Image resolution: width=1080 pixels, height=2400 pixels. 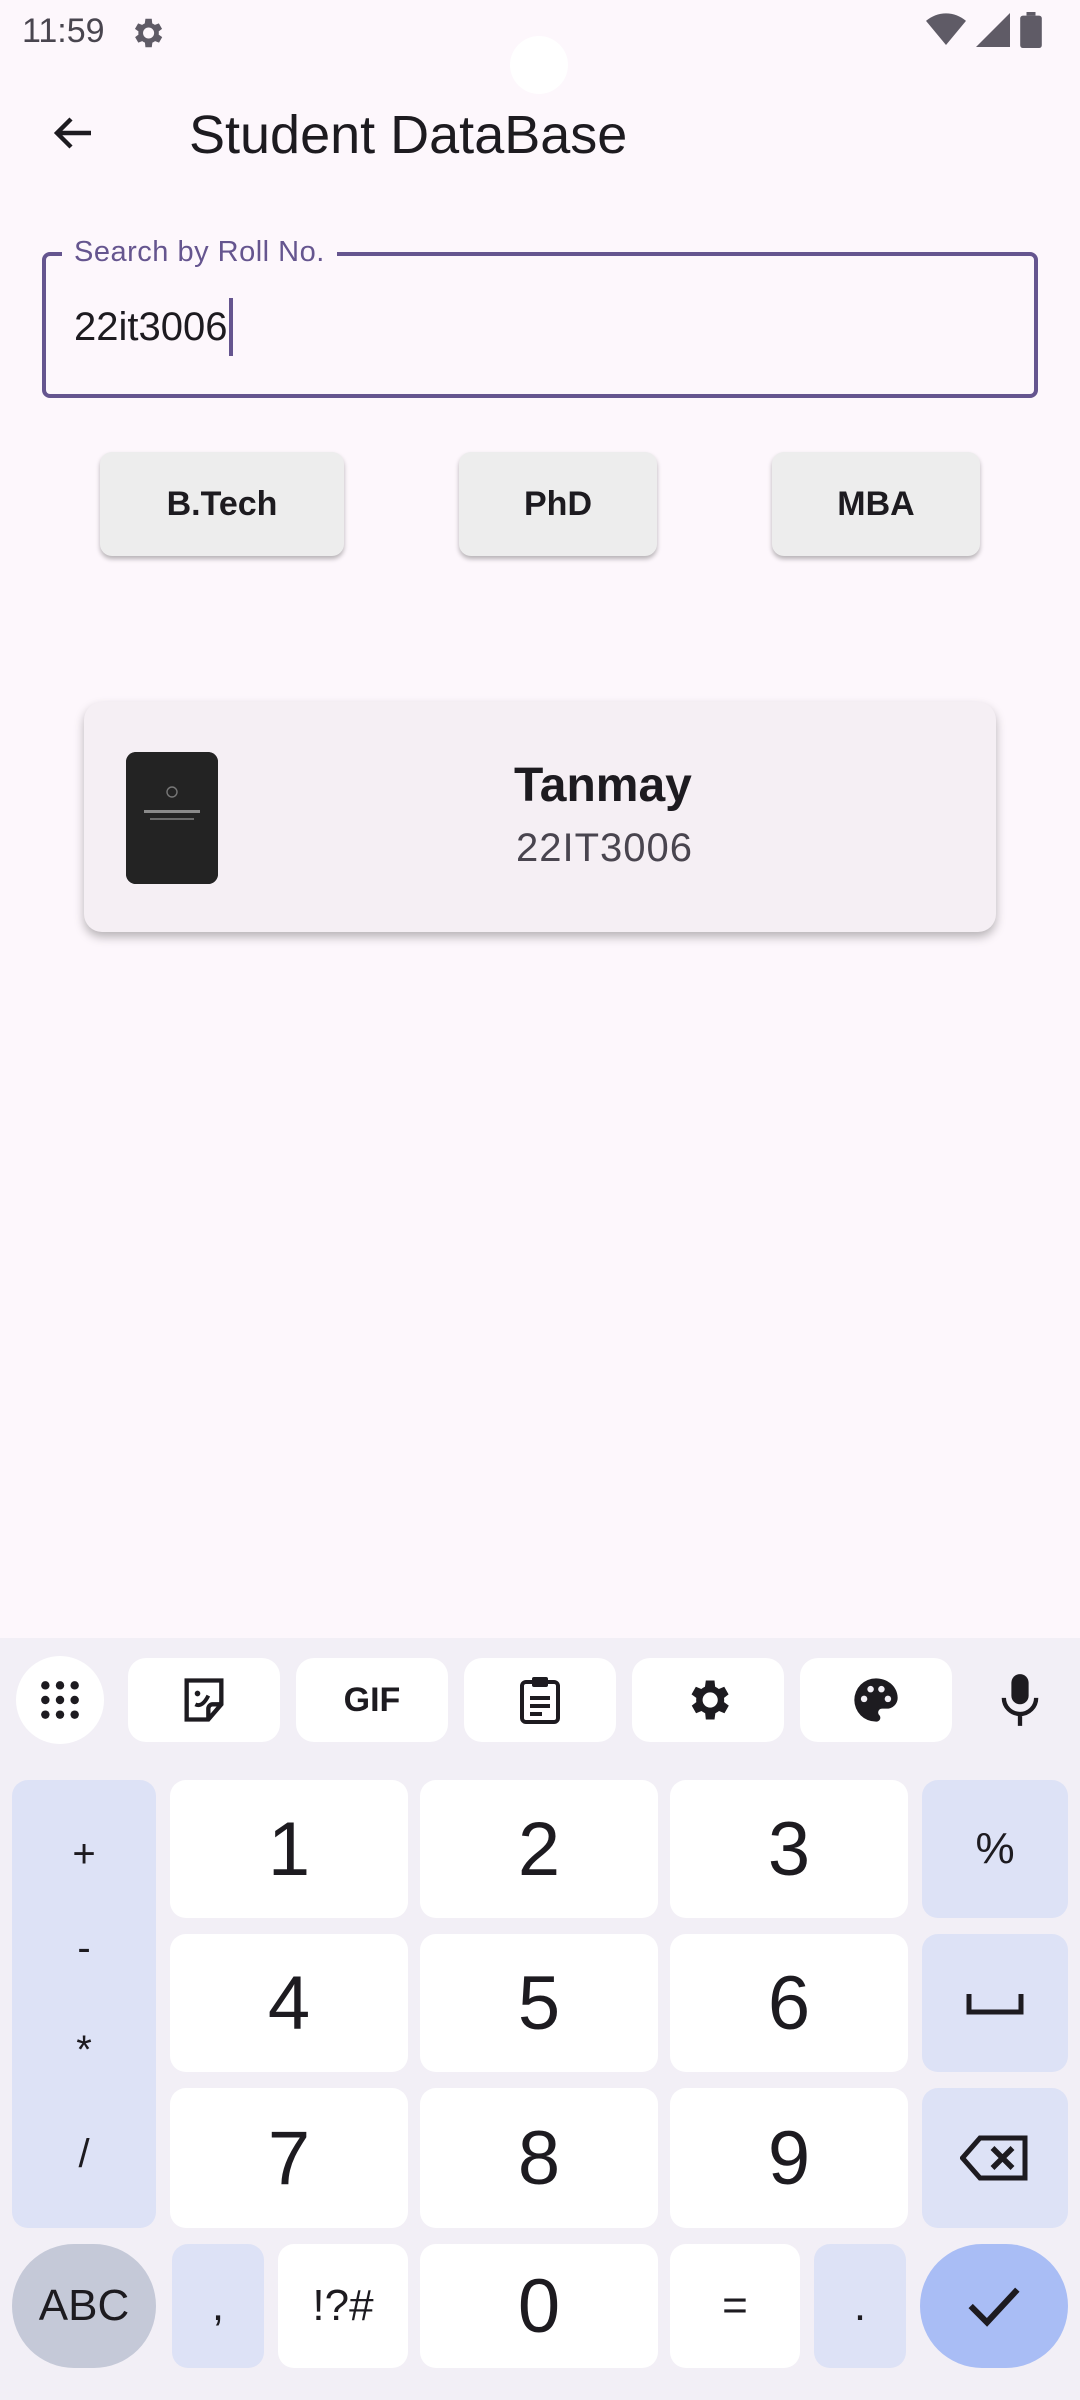 What do you see at coordinates (605, 848) in the screenshot?
I see `student-roll-number: 22IT3006` at bounding box center [605, 848].